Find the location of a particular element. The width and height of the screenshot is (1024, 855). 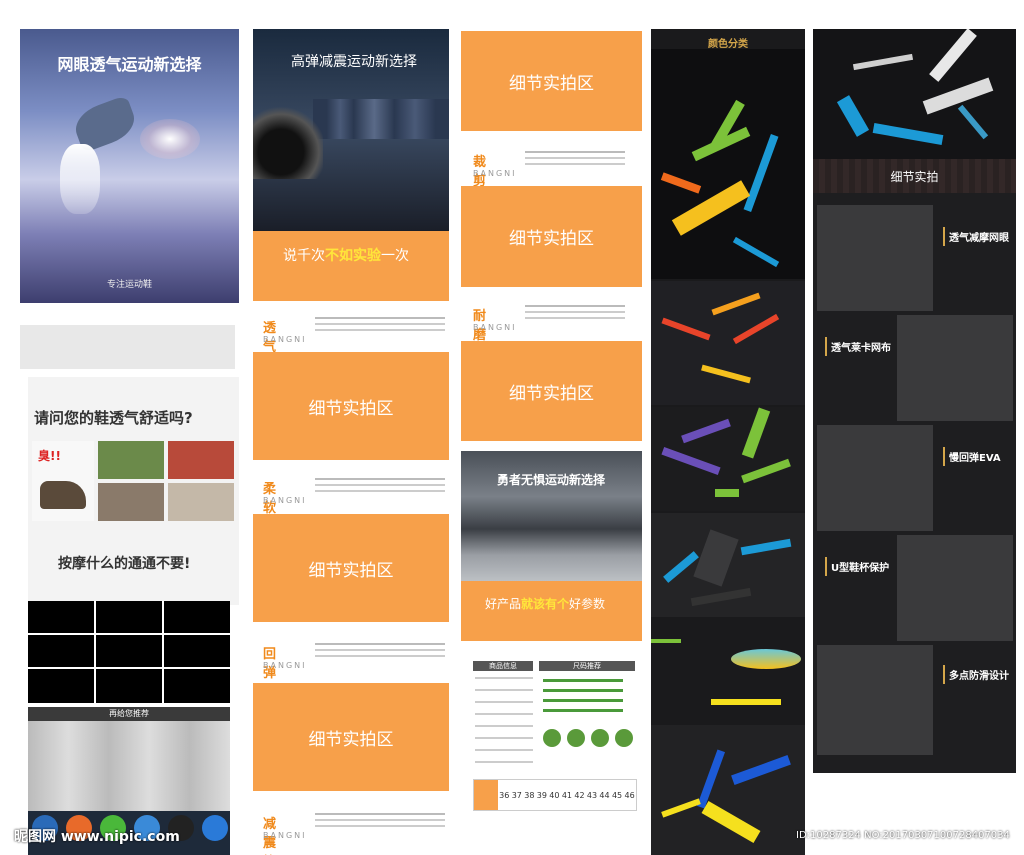

poster-title: 勇者无惧运动新选择 is located at coordinates (551, 480).